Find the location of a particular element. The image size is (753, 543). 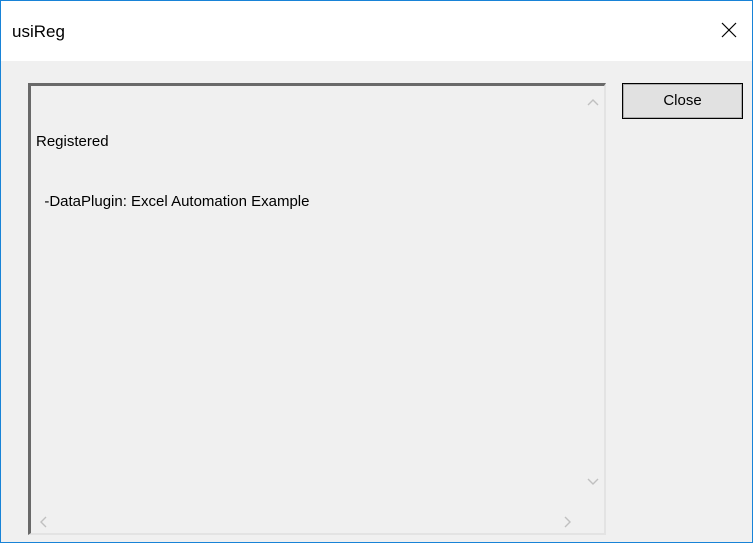

chevron-right-icon is located at coordinates (567, 522).